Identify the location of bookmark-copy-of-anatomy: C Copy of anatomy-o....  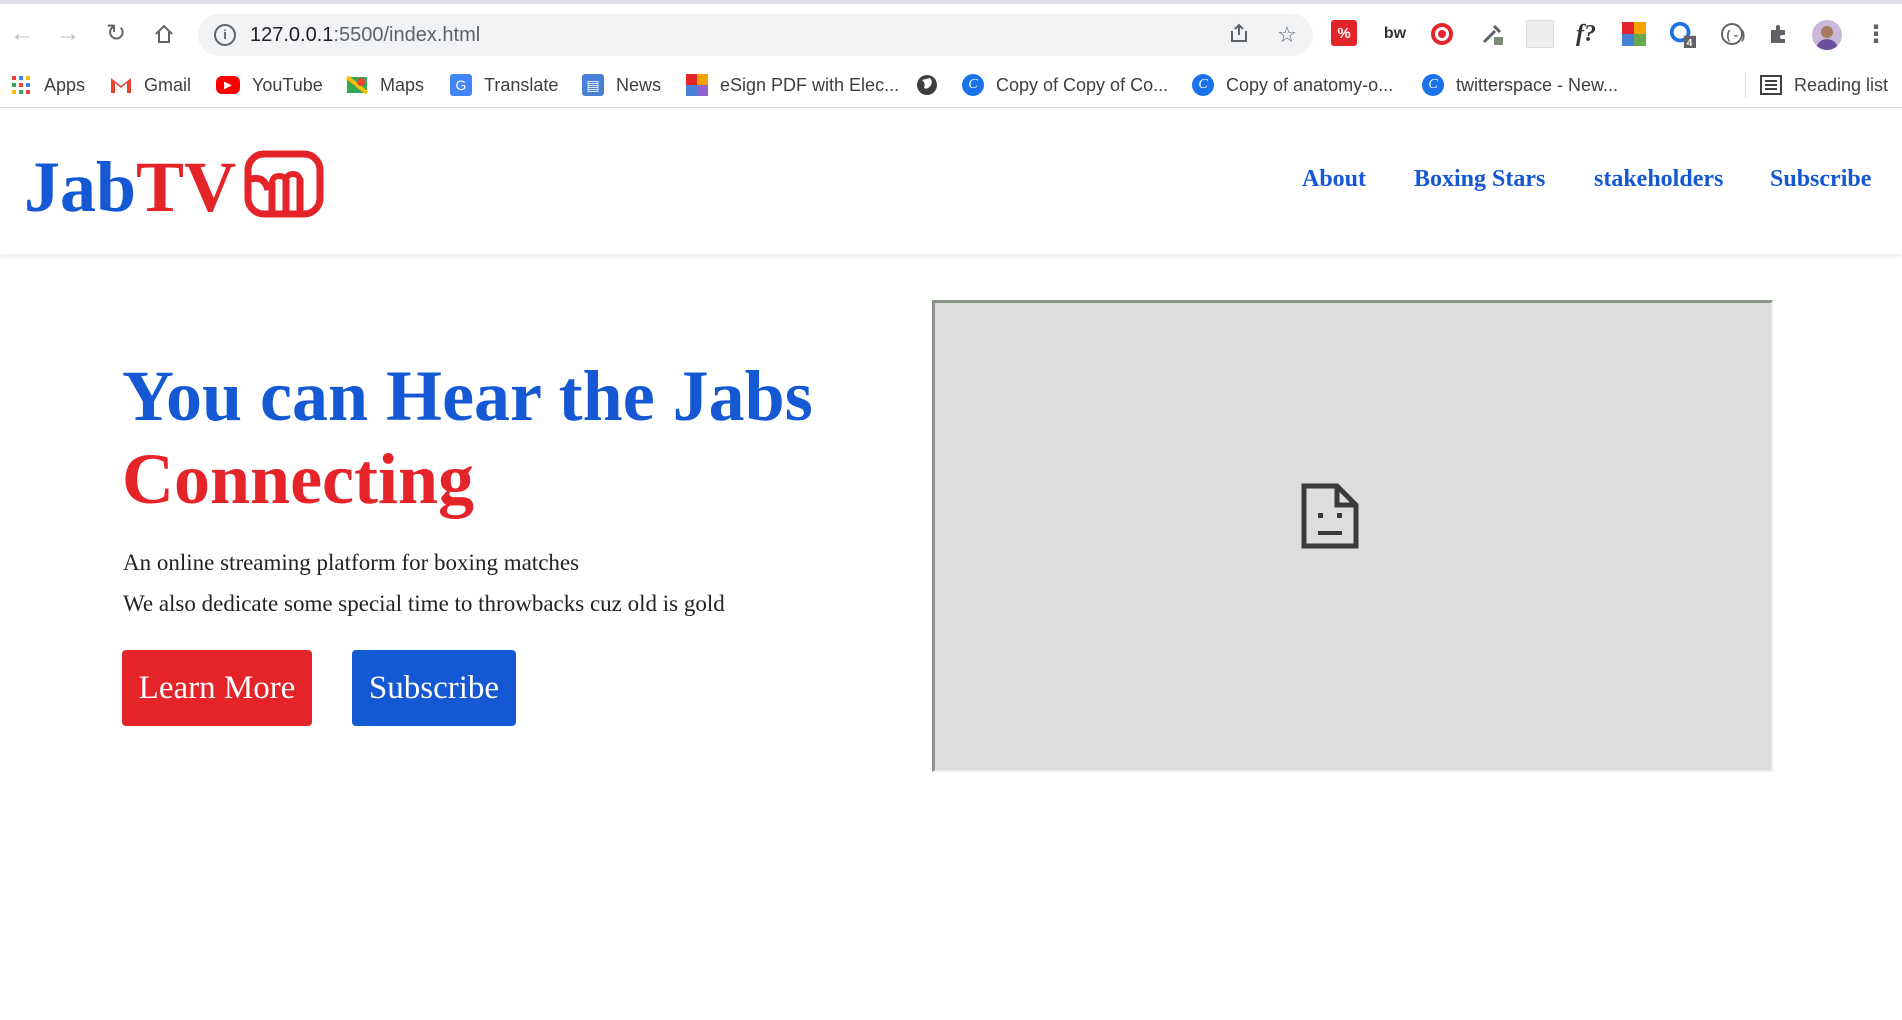
(1292, 85).